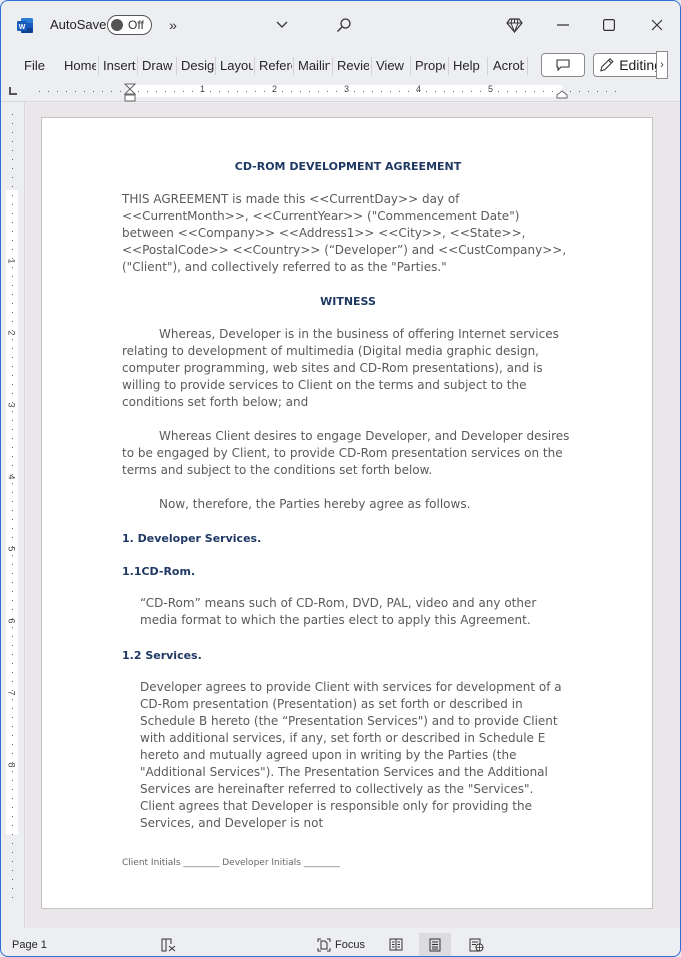 This screenshot has width=681, height=957. What do you see at coordinates (344, 25) in the screenshot?
I see `search-icon` at bounding box center [344, 25].